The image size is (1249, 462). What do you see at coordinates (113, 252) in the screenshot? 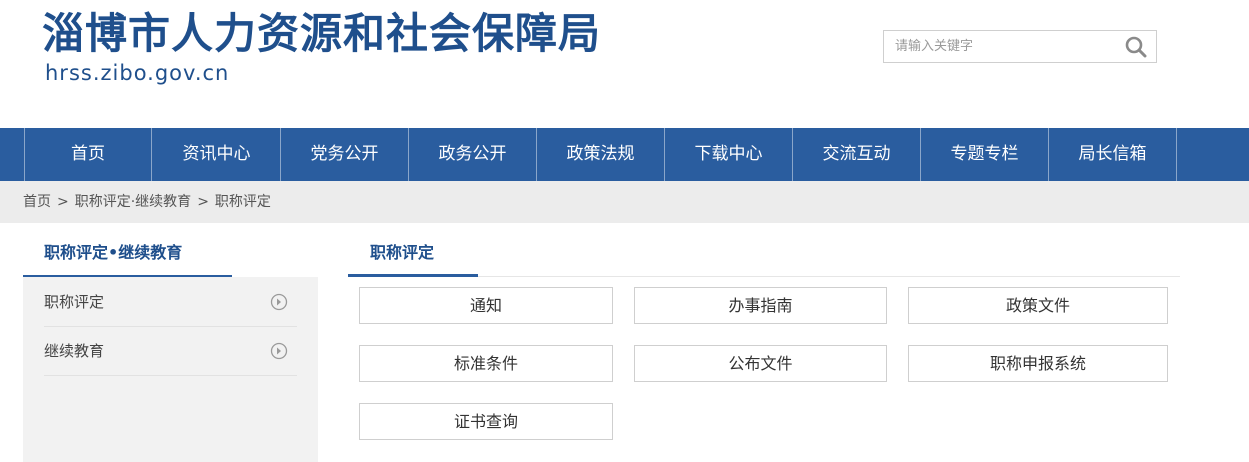
I see `sidebar-title: 职称评定•继续教育` at bounding box center [113, 252].